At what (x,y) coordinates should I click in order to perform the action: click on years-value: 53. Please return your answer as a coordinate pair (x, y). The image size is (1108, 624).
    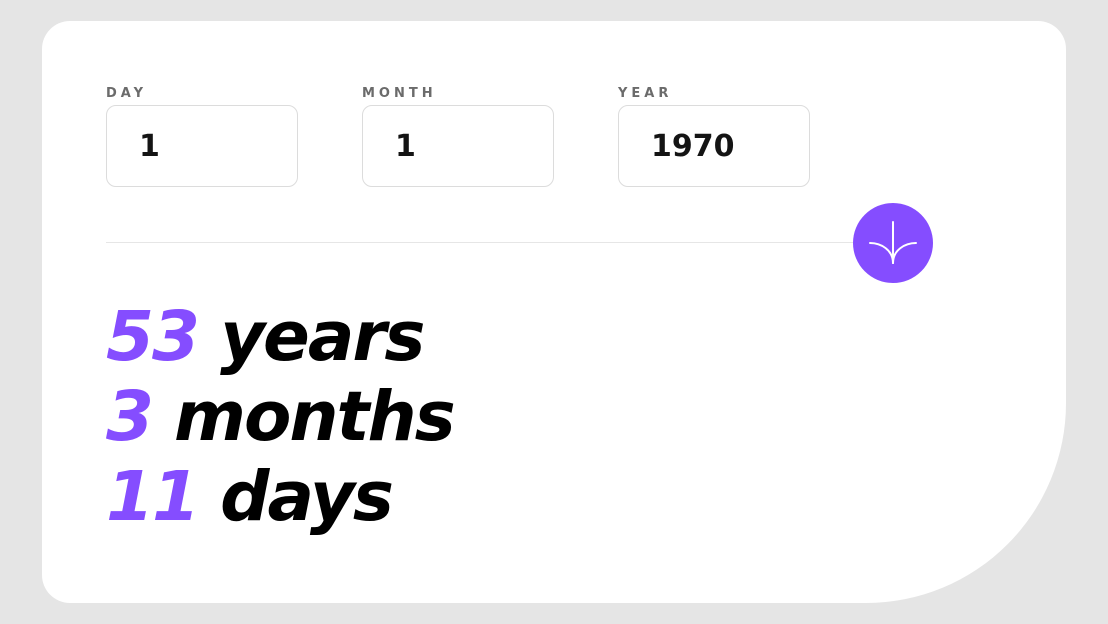
    Looking at the image, I should click on (153, 337).